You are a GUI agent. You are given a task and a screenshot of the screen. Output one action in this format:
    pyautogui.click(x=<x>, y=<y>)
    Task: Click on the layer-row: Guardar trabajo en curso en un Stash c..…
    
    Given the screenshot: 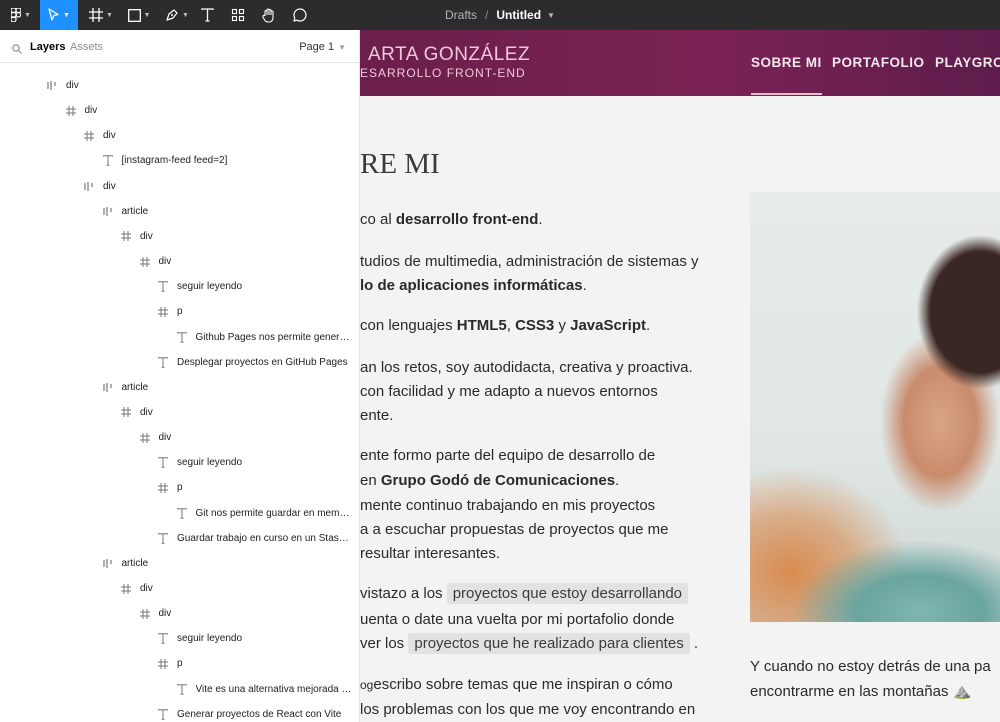 What is the action you would take?
    pyautogui.click(x=254, y=538)
    